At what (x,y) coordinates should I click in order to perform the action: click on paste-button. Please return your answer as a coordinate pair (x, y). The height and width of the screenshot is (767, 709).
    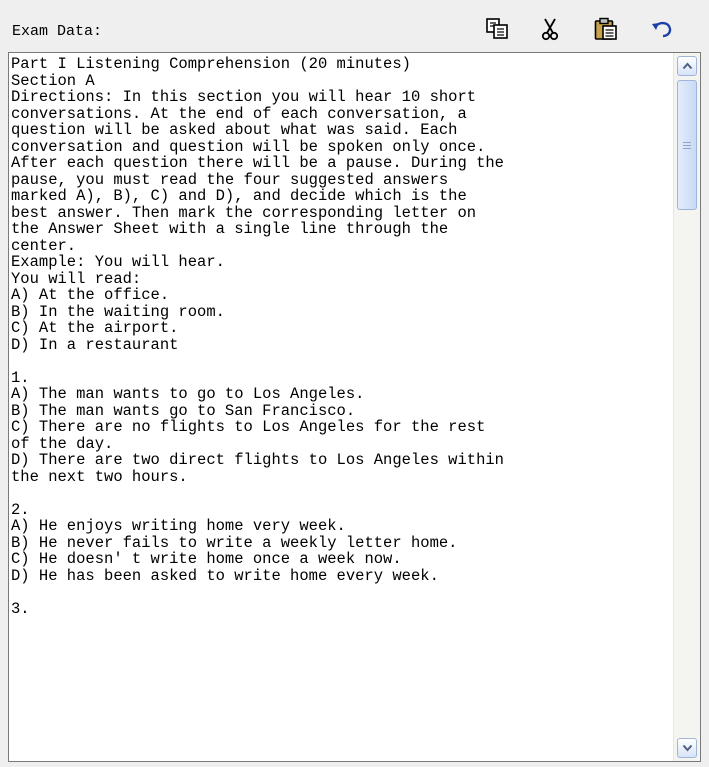
    Looking at the image, I should click on (606, 29).